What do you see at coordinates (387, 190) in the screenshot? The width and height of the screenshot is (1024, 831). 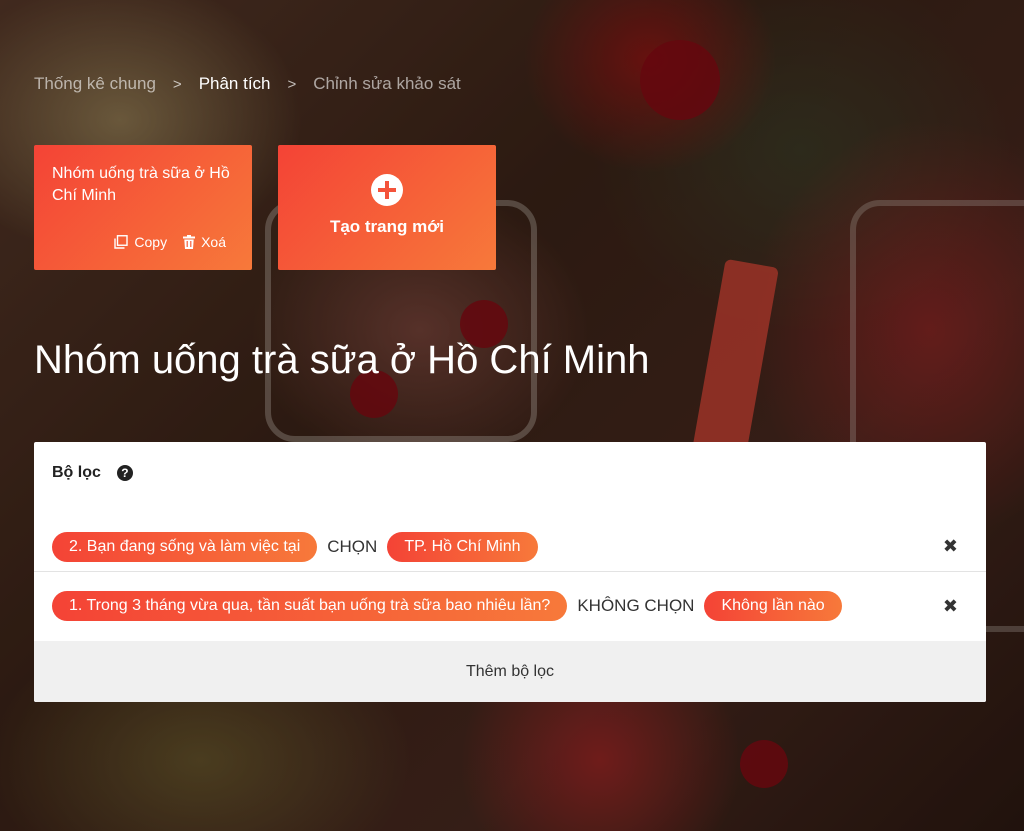 I see `plus-circle-icon` at bounding box center [387, 190].